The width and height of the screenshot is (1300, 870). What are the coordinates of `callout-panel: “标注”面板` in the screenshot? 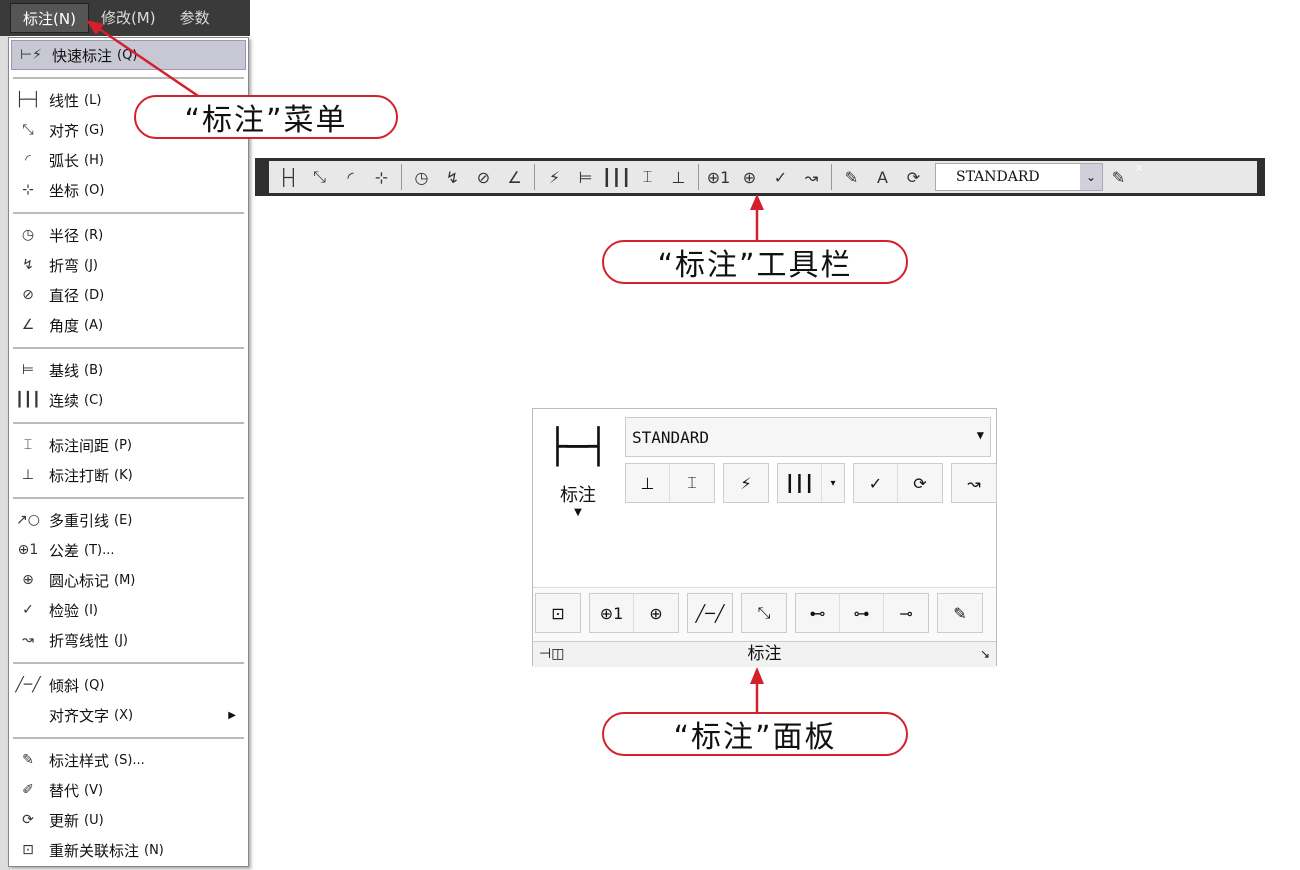 It's located at (755, 734).